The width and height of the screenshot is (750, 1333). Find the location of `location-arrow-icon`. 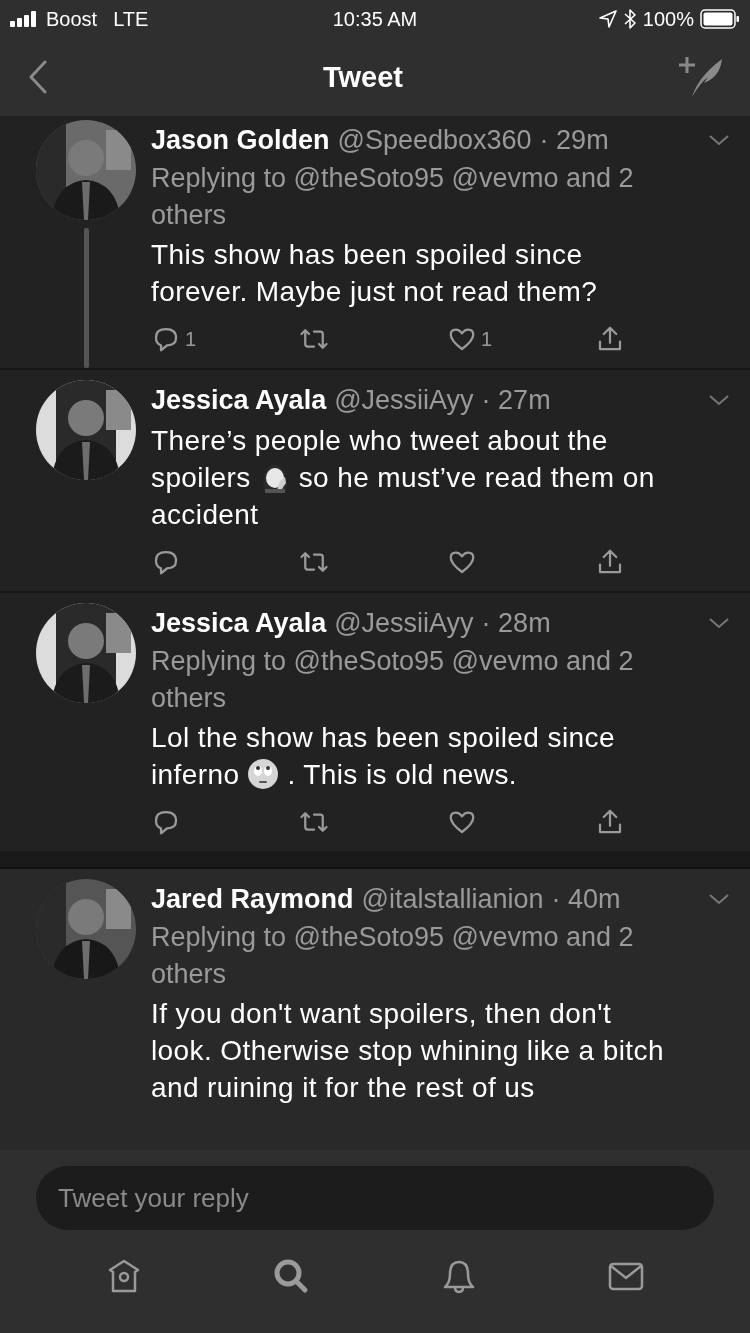

location-arrow-icon is located at coordinates (607, 19).